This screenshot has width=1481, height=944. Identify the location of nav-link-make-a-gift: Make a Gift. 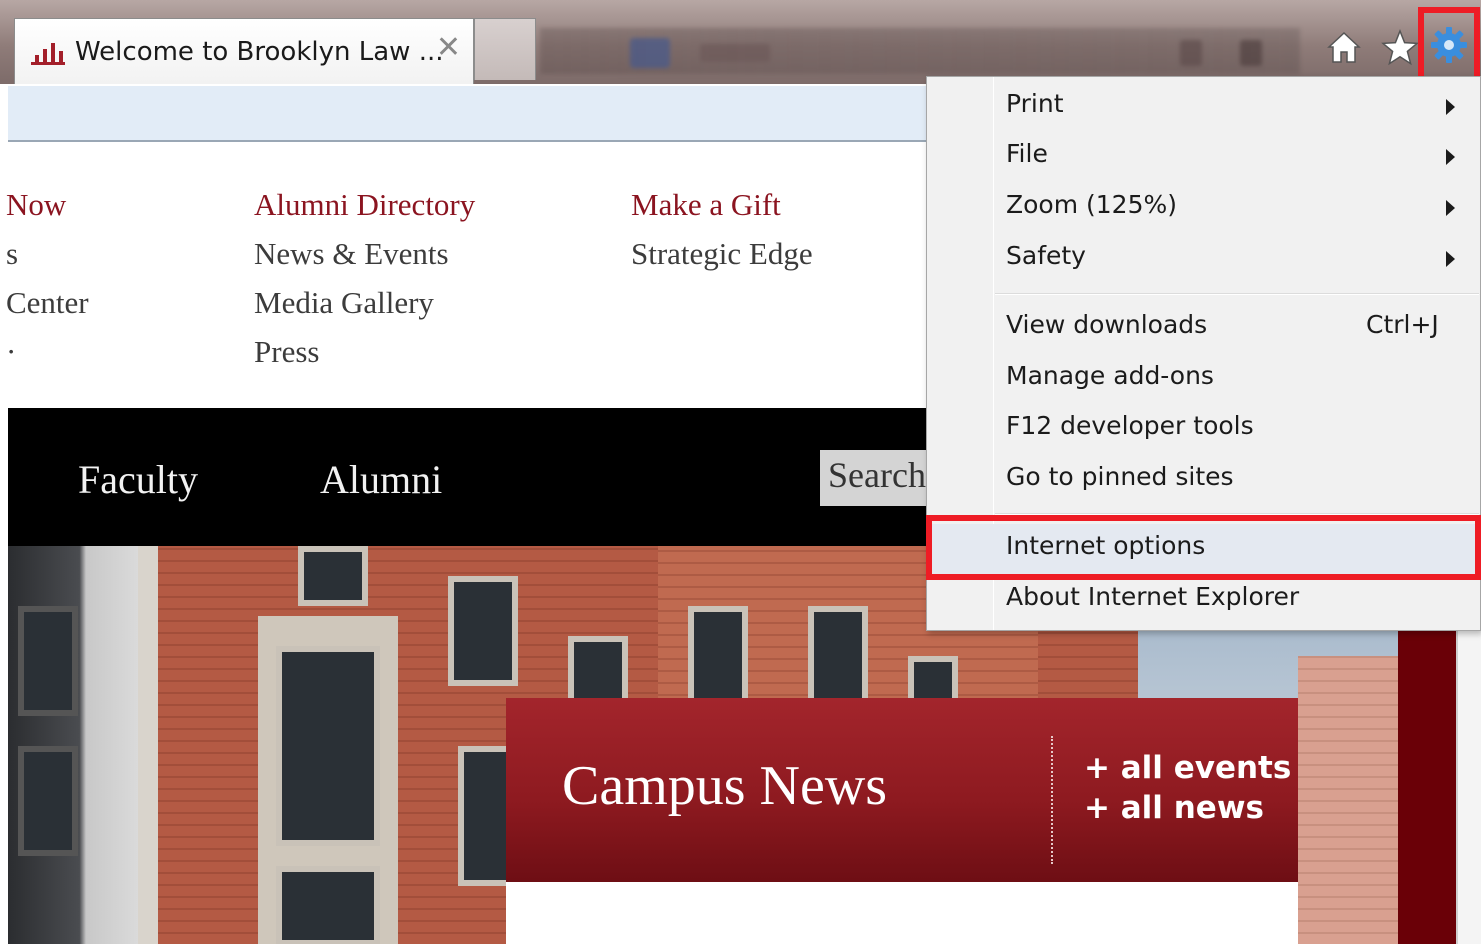
(722, 204).